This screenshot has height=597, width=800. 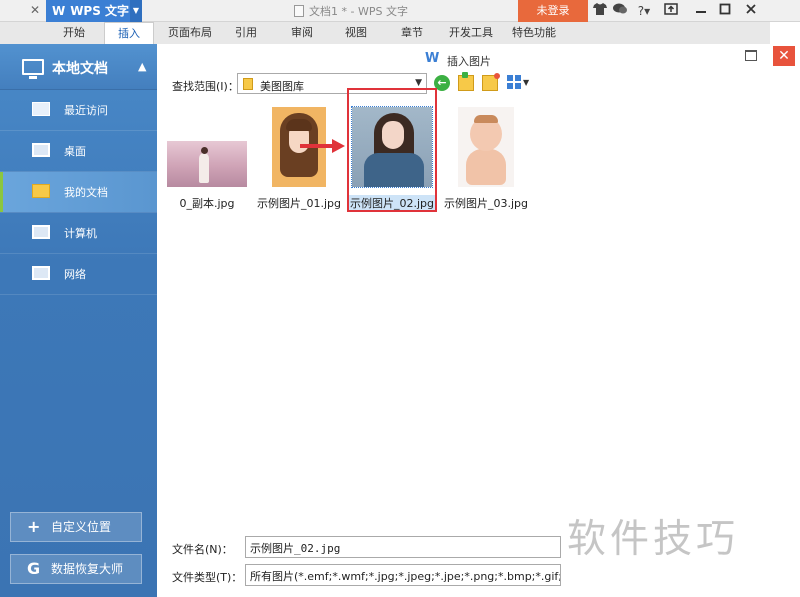 I want to click on file-name: 0_副本.jpg, so click(x=207, y=203).